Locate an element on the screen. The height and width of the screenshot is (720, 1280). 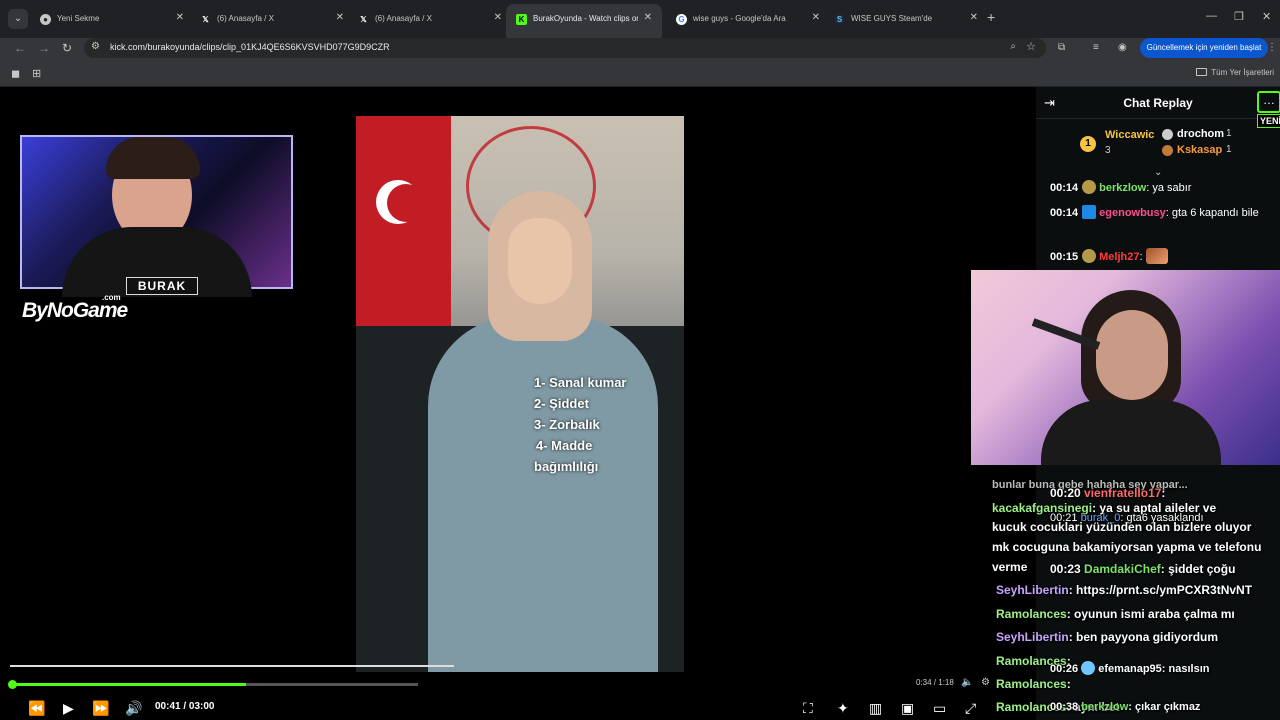
message-user: berkzlow is located at coordinates (1122, 188).